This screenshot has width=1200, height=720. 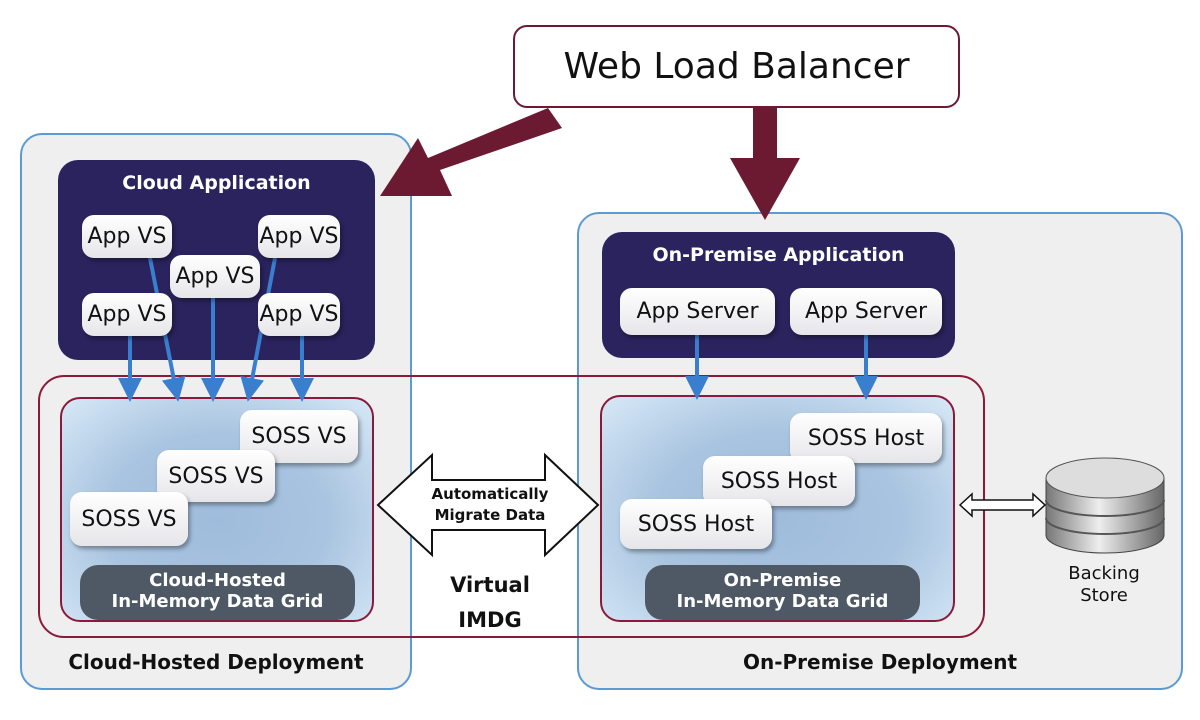 What do you see at coordinates (490, 505) in the screenshot?
I see `migrate-label: Automatically Migrate Data` at bounding box center [490, 505].